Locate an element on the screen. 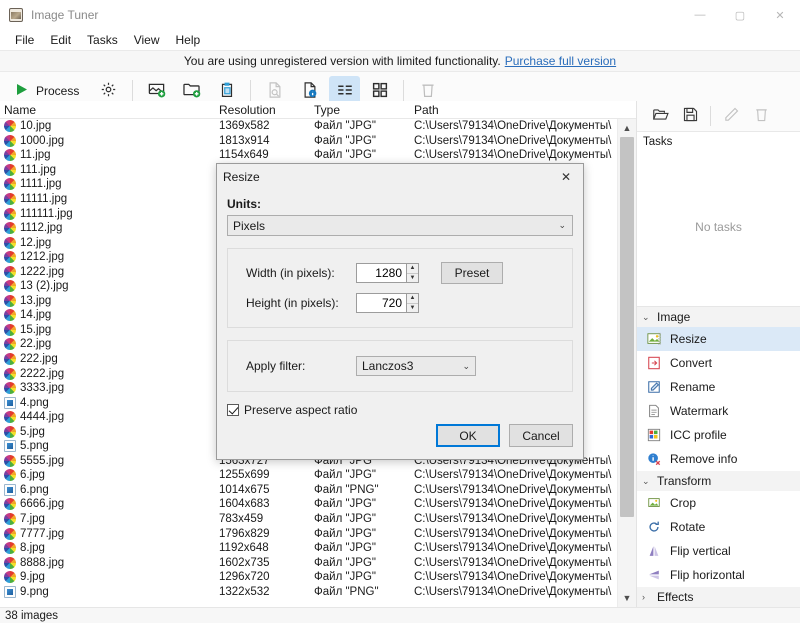  purchase-link: Purchase full version is located at coordinates (560, 61).